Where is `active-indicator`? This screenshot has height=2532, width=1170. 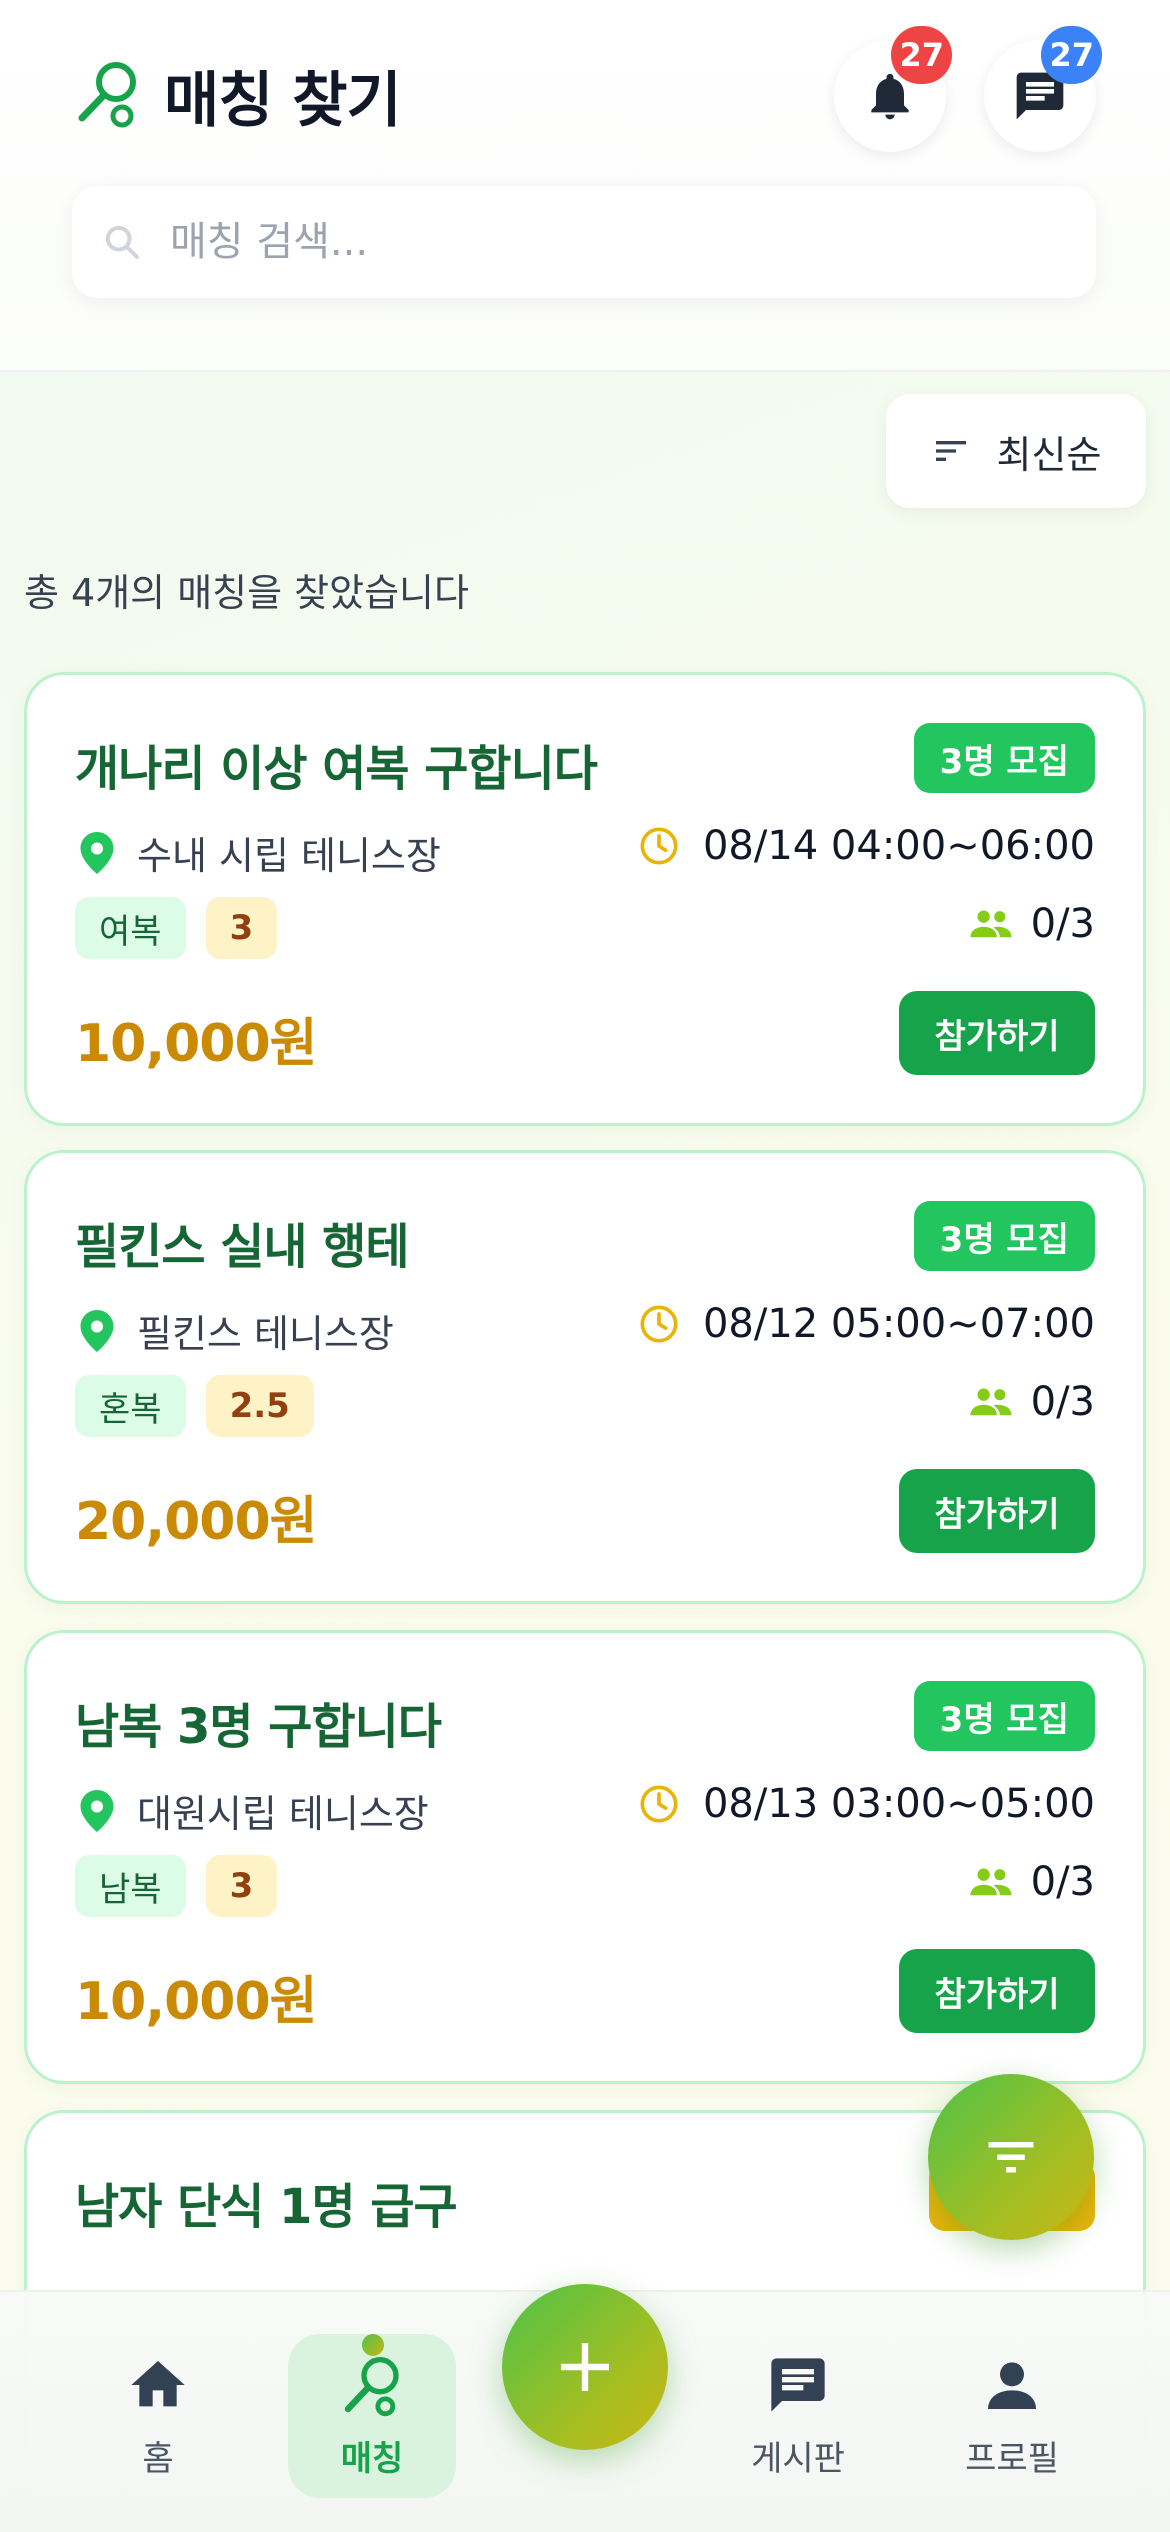
active-indicator is located at coordinates (373, 2345).